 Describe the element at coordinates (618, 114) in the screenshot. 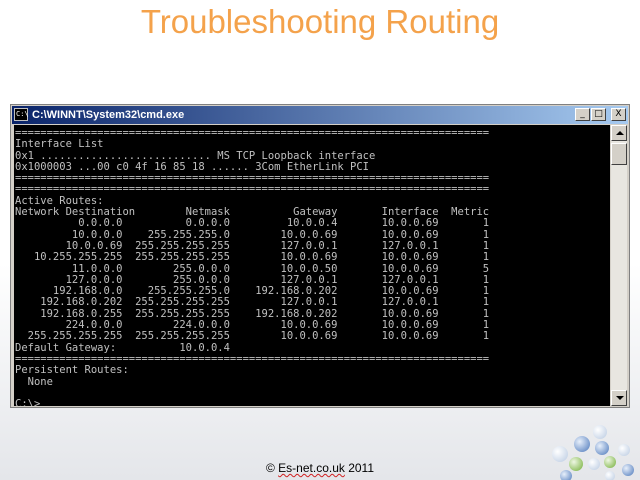

I see `close-button: X` at that location.